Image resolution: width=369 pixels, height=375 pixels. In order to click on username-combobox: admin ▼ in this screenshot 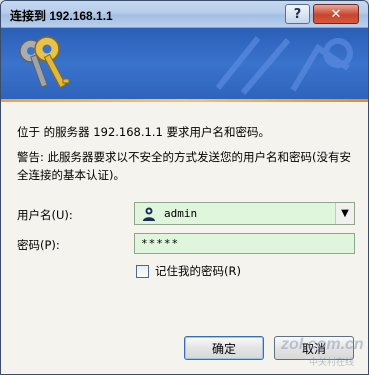, I will do `click(244, 213)`.